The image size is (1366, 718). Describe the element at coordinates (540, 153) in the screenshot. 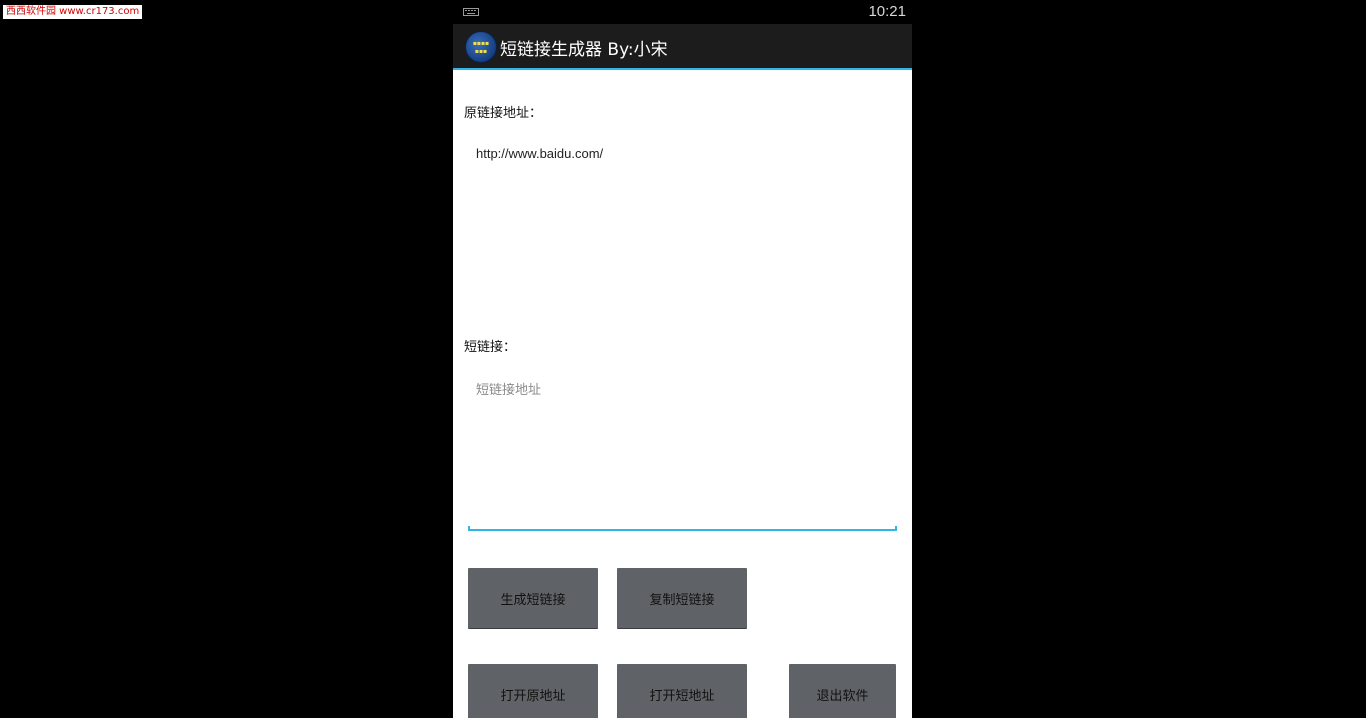

I see `original-link-value: http://www.baidu.com/` at that location.